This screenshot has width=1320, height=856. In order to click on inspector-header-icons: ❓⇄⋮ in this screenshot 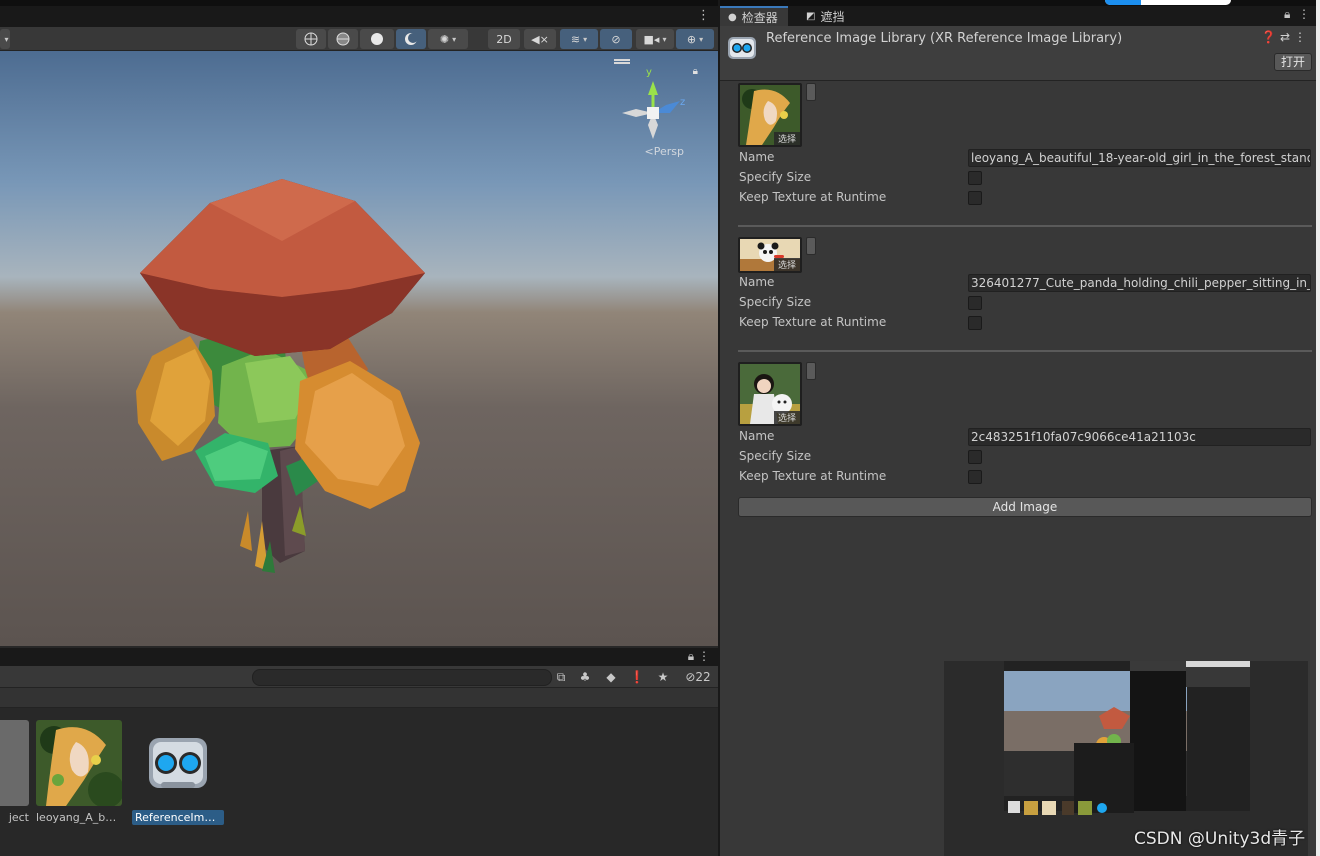, I will do `click(1285, 37)`.